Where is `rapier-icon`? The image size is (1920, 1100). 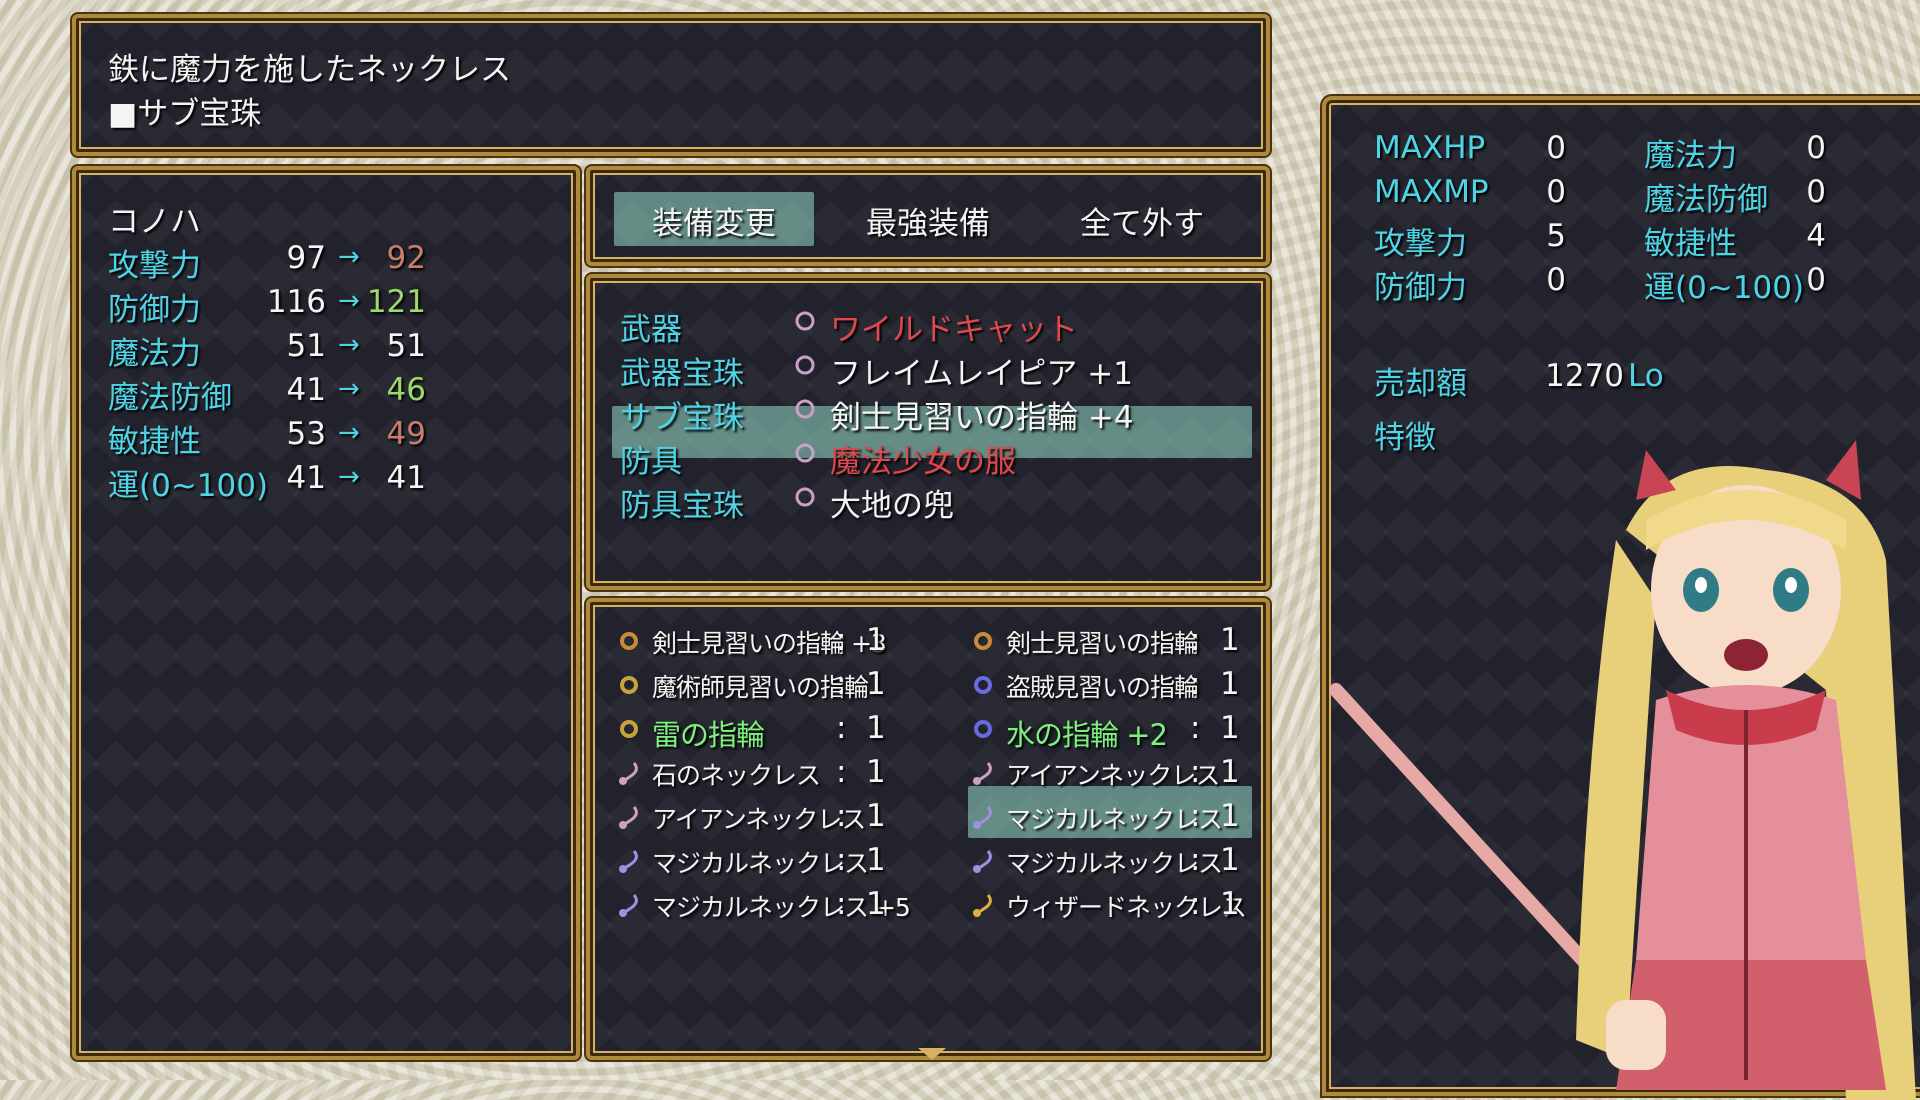
rapier-icon is located at coordinates (805, 365).